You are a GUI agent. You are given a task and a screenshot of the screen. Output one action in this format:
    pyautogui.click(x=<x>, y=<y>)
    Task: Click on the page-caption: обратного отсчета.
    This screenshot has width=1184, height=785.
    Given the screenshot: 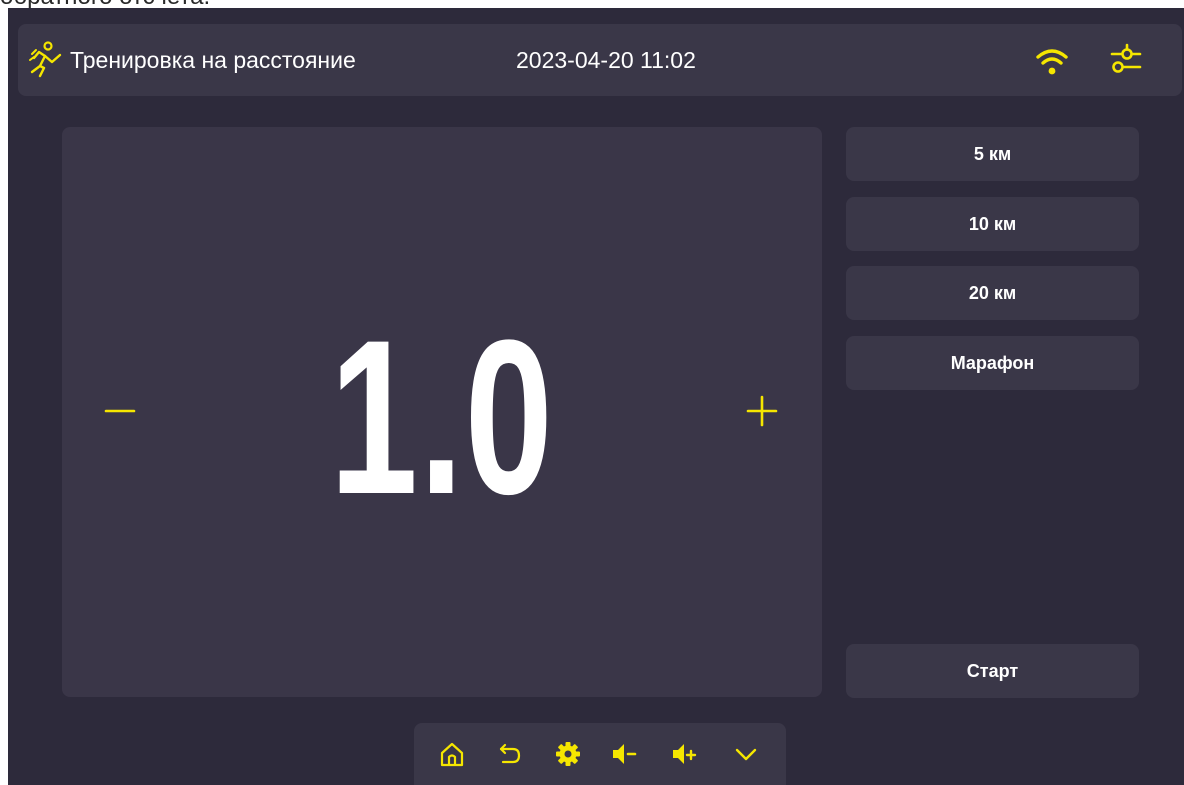 What is the action you would take?
    pyautogui.click(x=105, y=4)
    